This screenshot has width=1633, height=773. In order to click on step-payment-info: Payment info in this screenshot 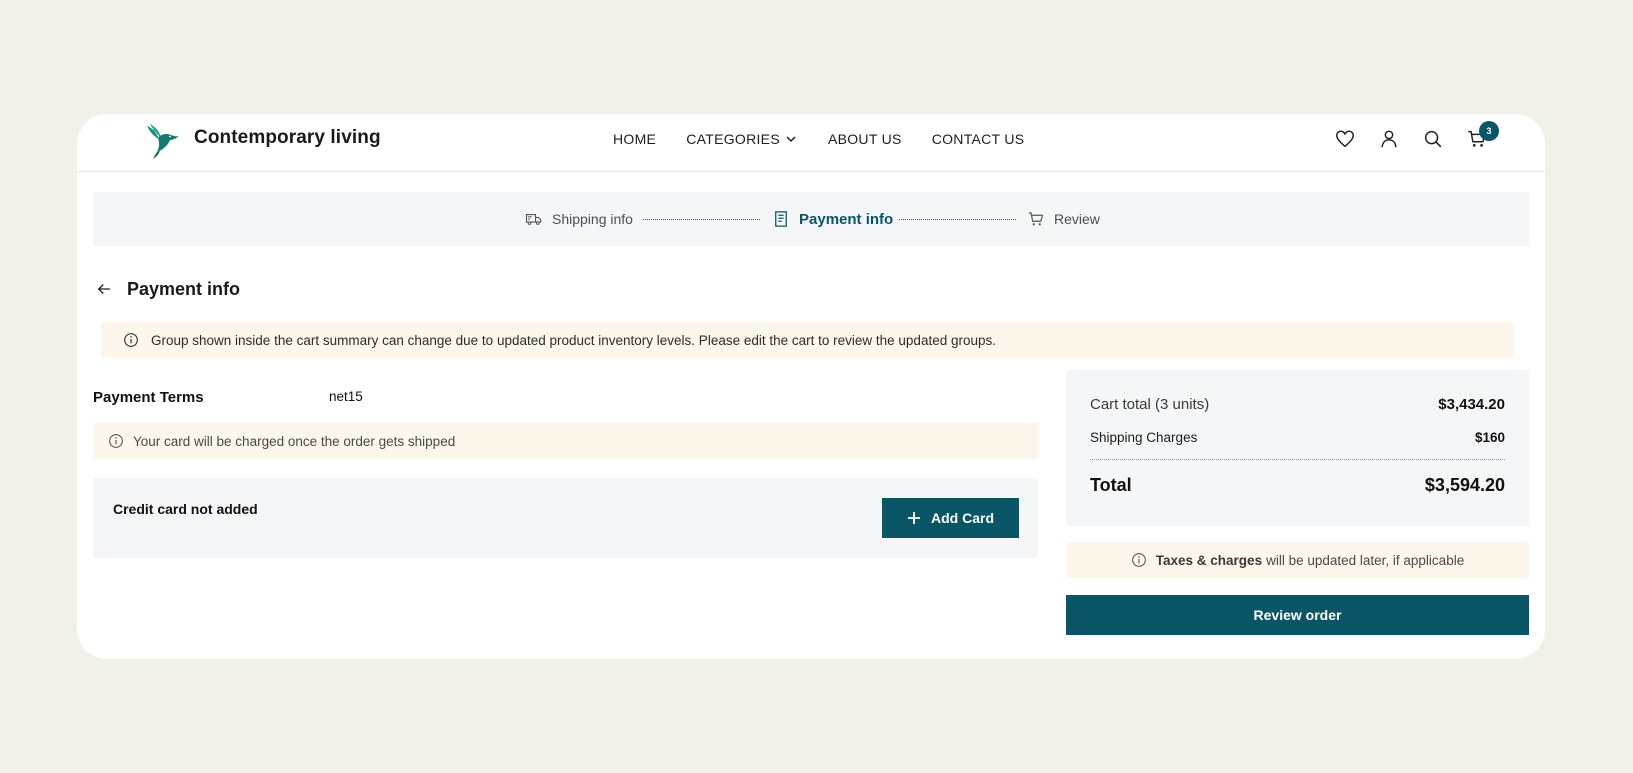, I will do `click(832, 219)`.